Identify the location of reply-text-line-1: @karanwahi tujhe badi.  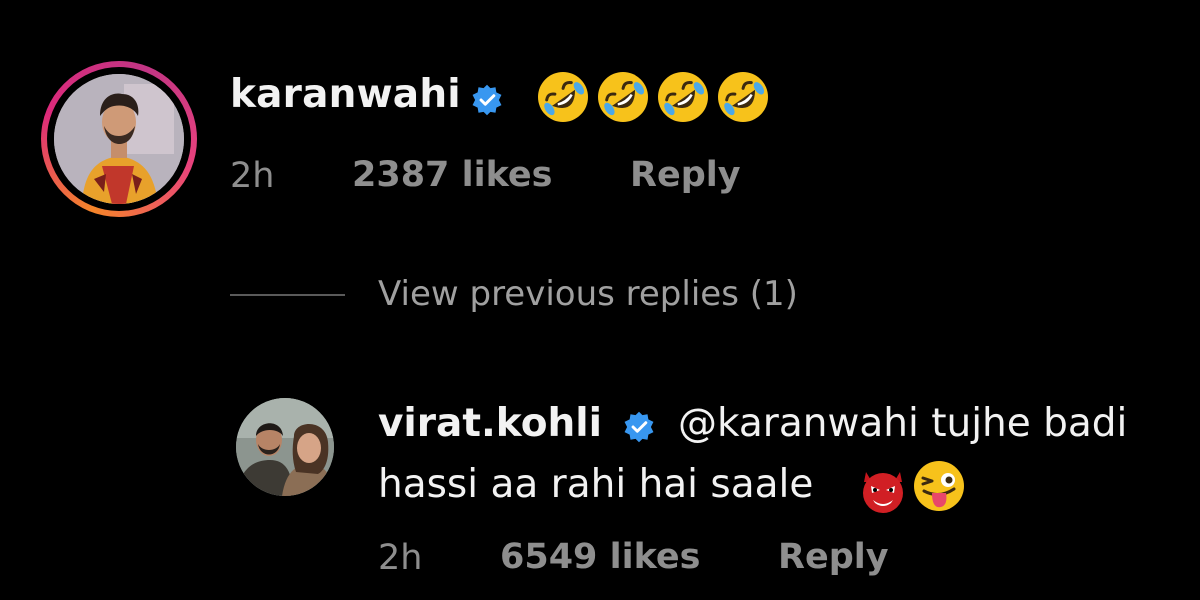
(903, 423).